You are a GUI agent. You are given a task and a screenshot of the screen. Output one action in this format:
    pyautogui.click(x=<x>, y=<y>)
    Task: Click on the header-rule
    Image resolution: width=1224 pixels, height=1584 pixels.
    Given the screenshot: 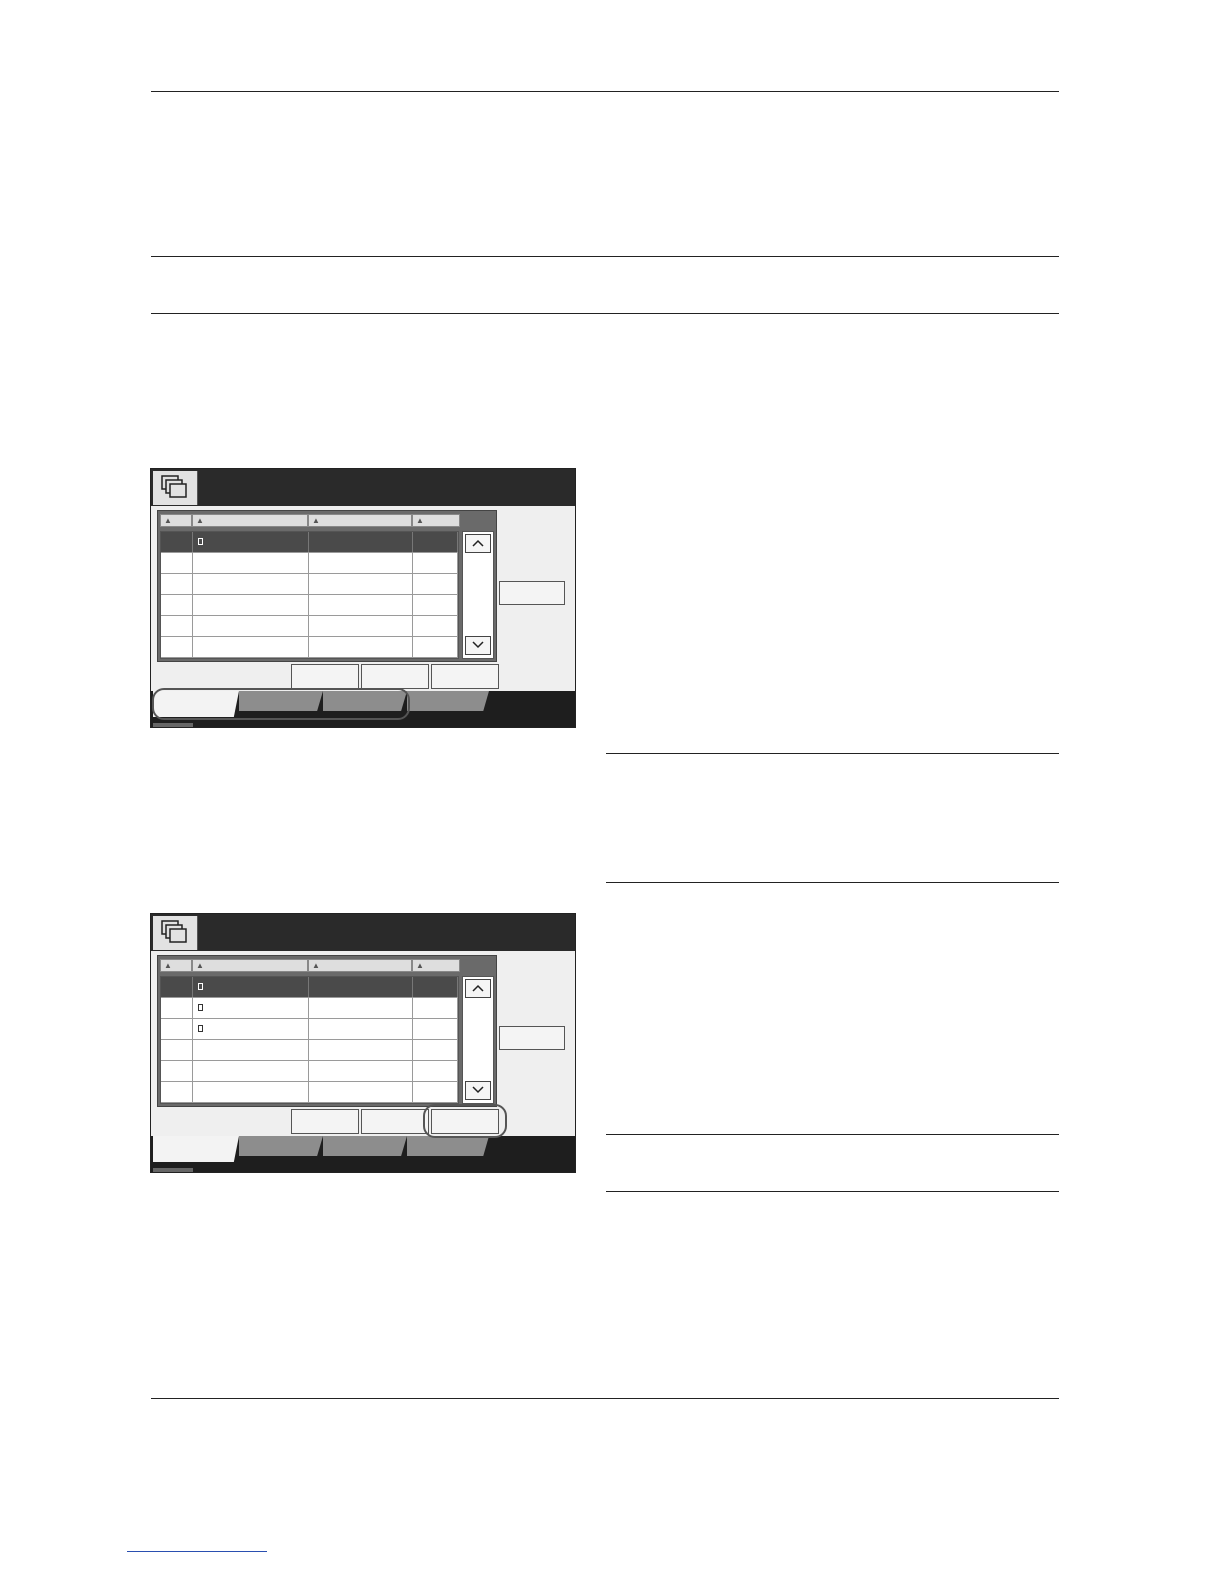 What is the action you would take?
    pyautogui.click(x=605, y=91)
    